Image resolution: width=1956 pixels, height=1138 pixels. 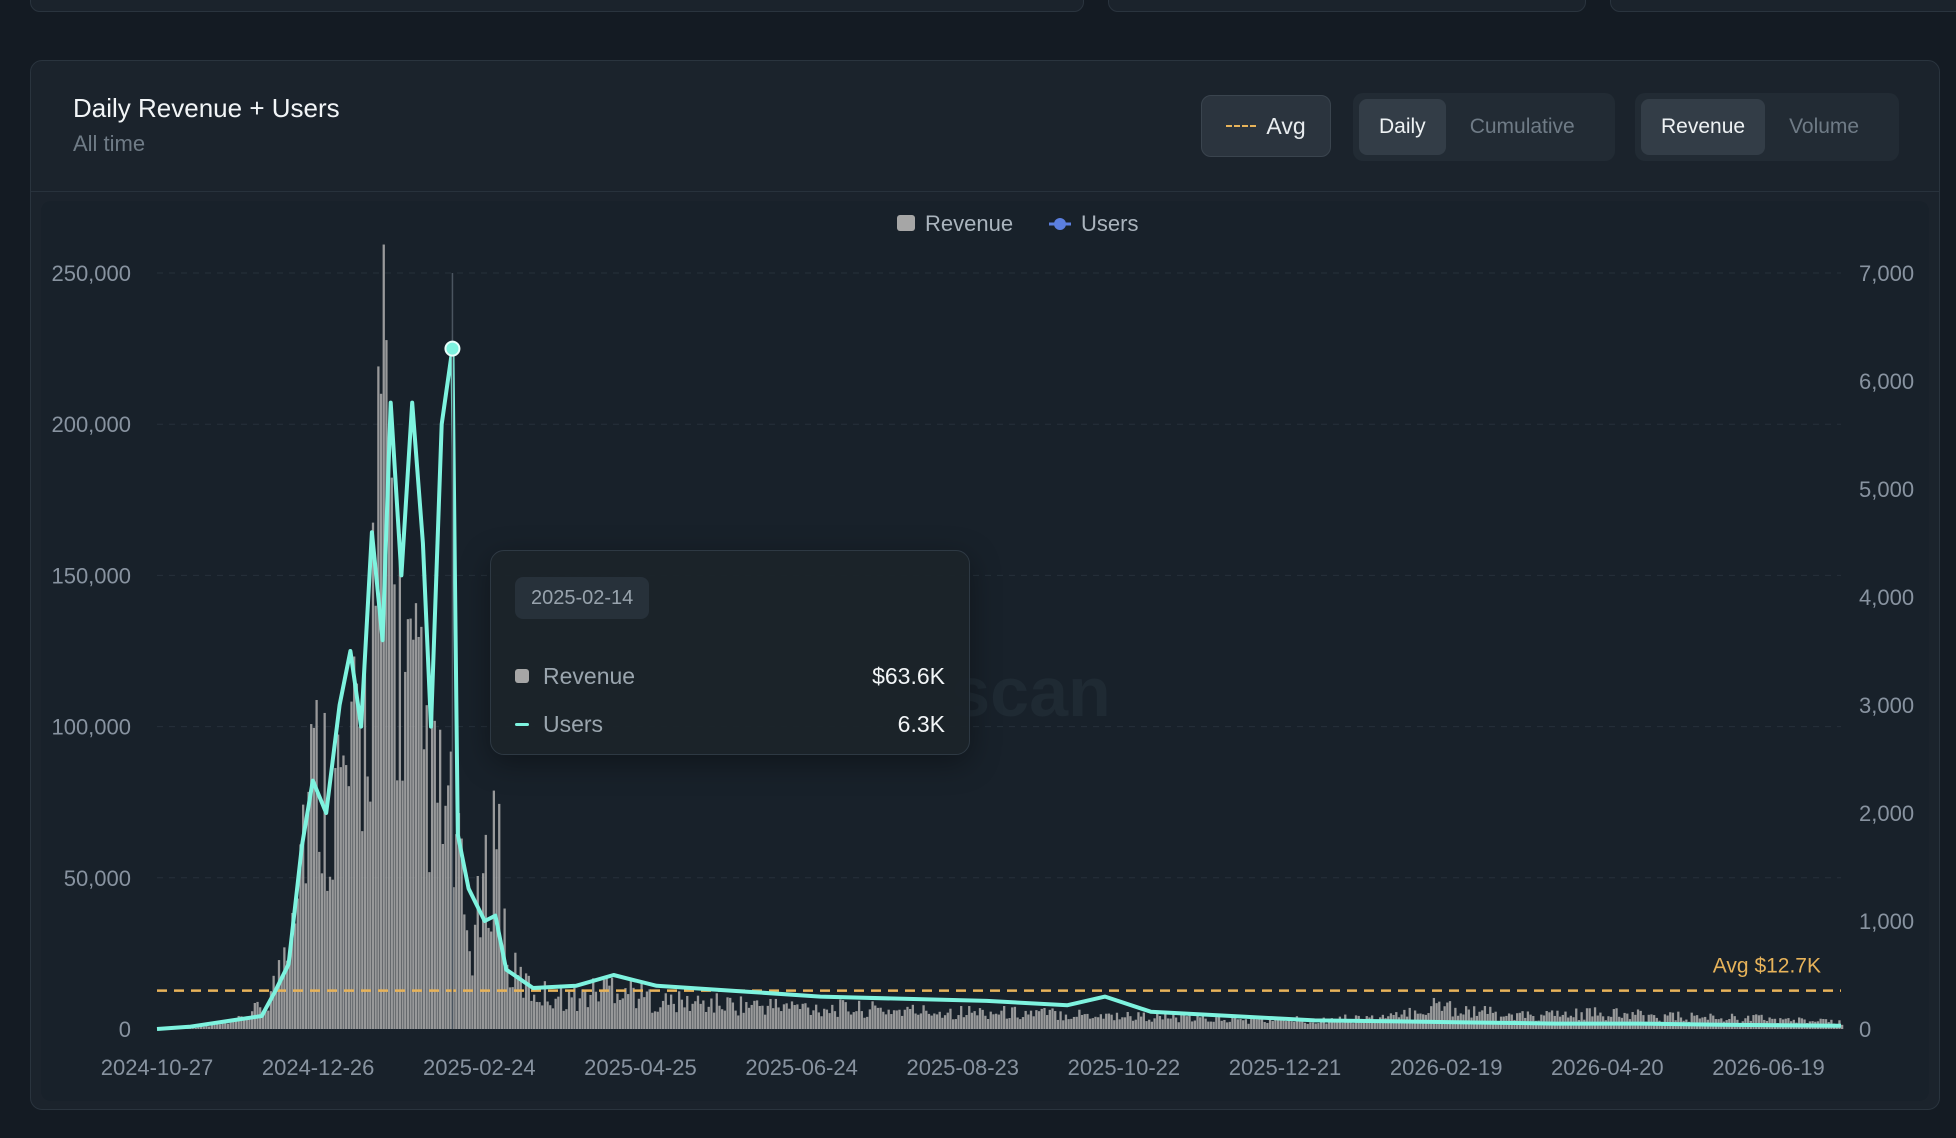 I want to click on y-left-tick-label: 50,000, so click(x=97, y=878).